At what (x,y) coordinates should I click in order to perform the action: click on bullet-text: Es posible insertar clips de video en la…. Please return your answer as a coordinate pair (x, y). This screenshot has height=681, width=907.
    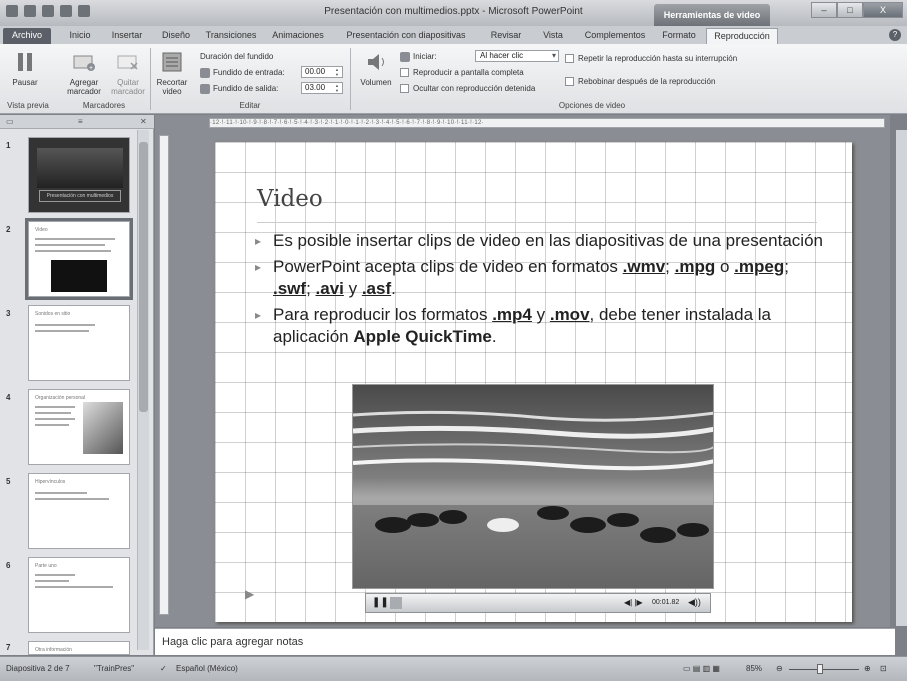
    Looking at the image, I should click on (548, 240).